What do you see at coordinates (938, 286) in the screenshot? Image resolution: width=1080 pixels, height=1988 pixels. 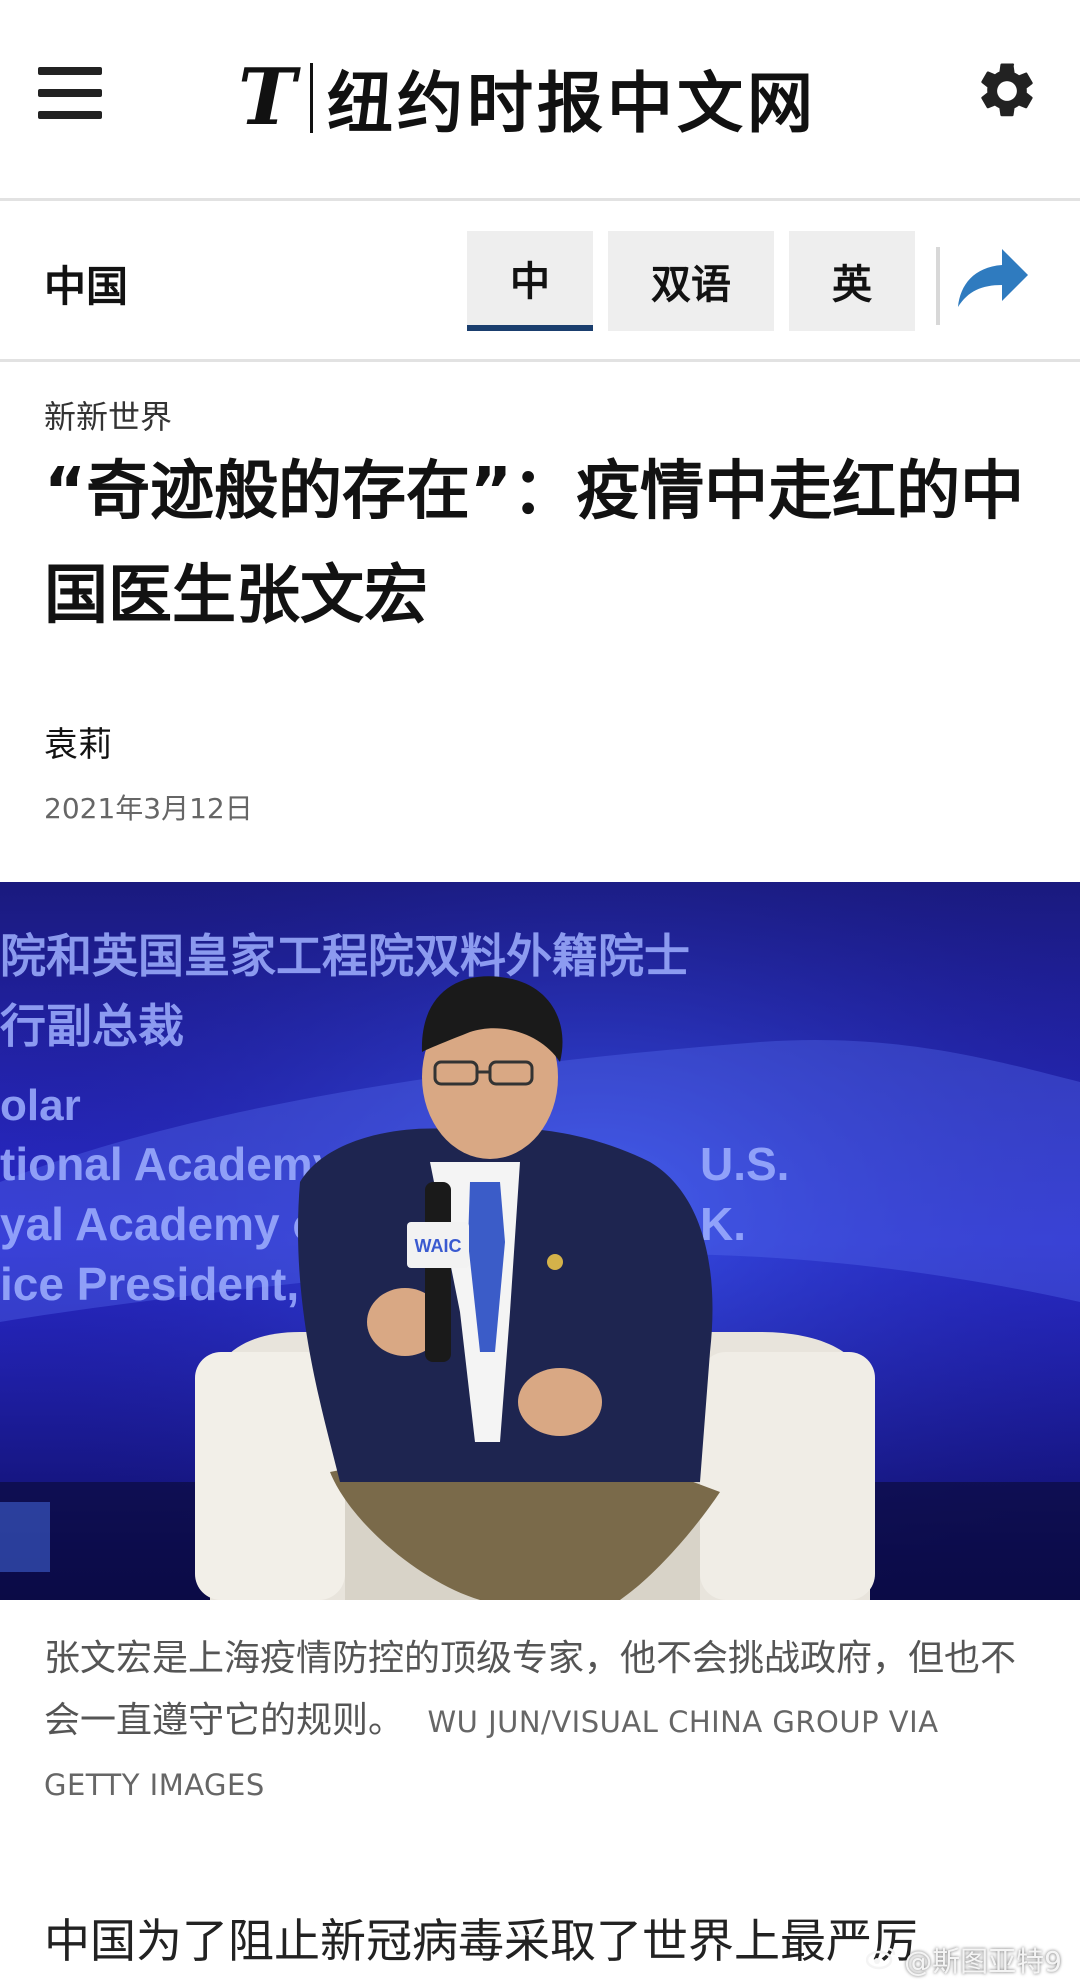 I see `tab-divider` at bounding box center [938, 286].